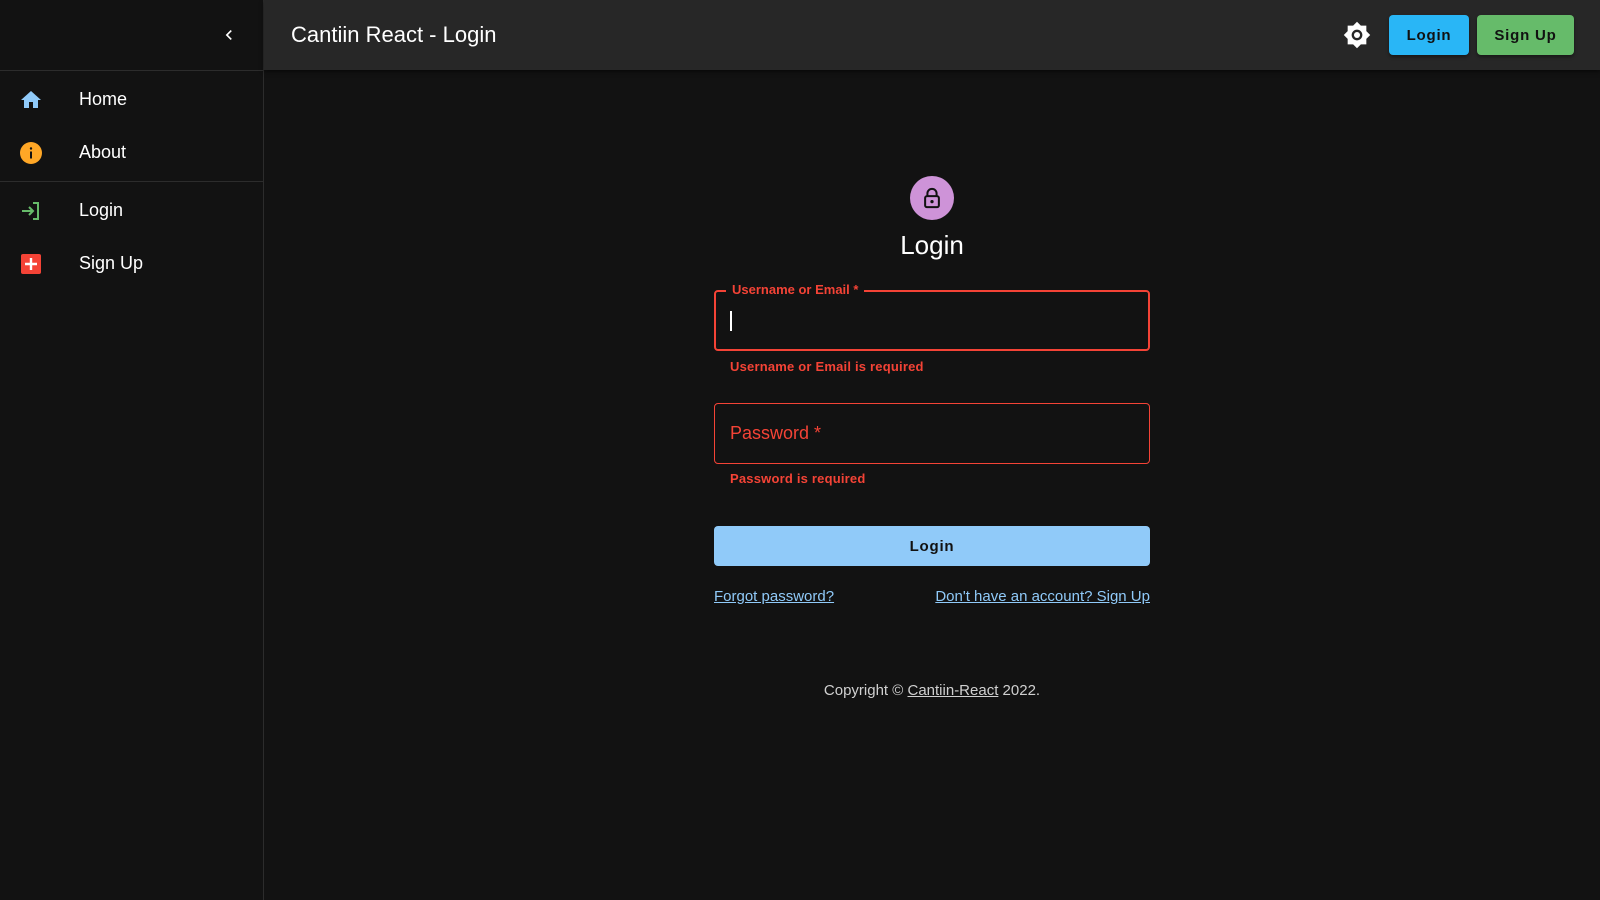  Describe the element at coordinates (31, 153) in the screenshot. I see `info-icon` at that location.